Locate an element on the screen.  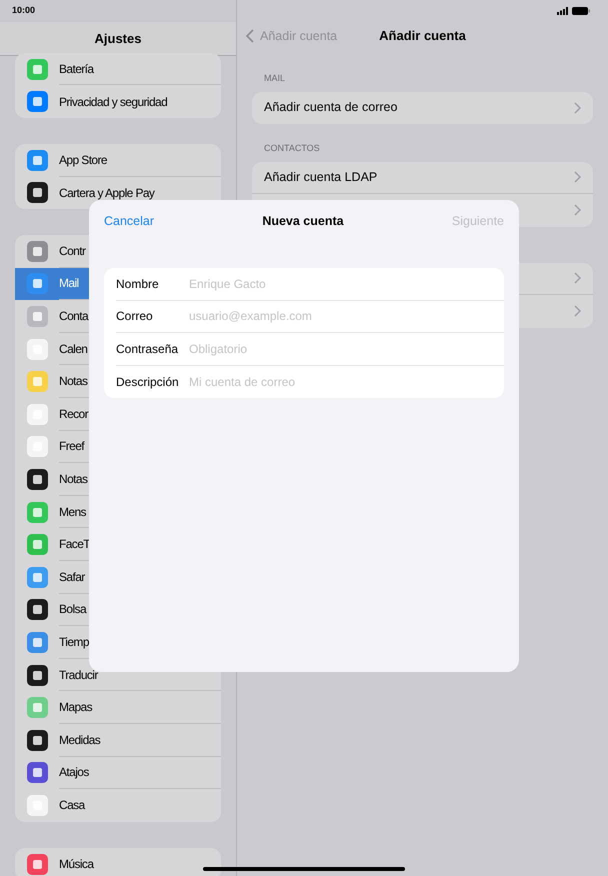
section-header: MAIL is located at coordinates (274, 78).